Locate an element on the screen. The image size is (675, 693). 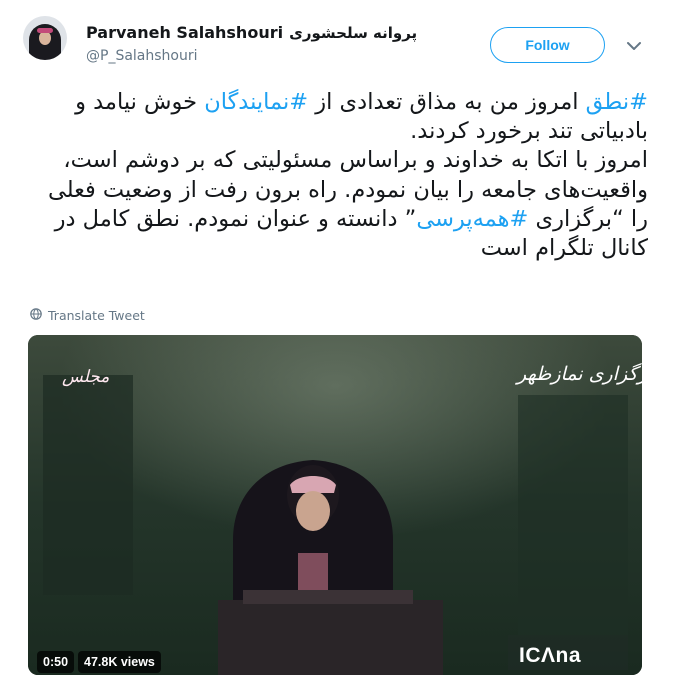
hashtag-link: #نمایندگان is located at coordinates (256, 102).